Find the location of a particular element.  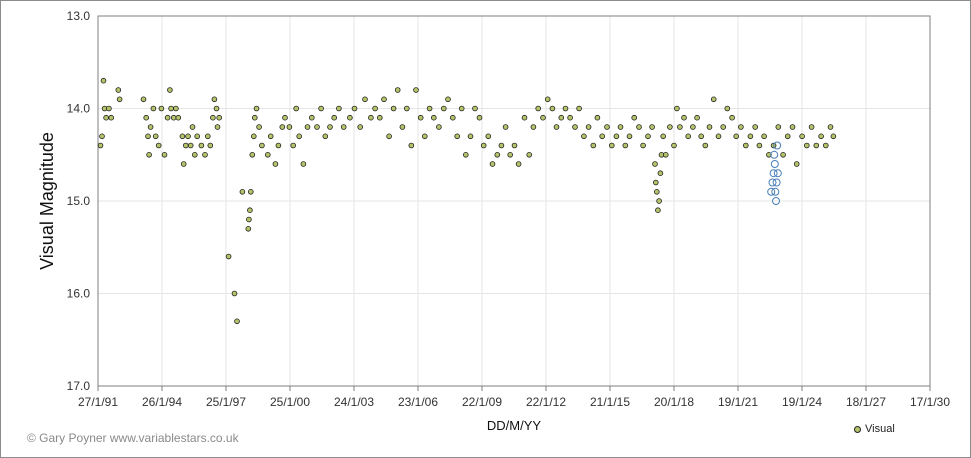

x-tick-label: 21/1/15 is located at coordinates (610, 402).